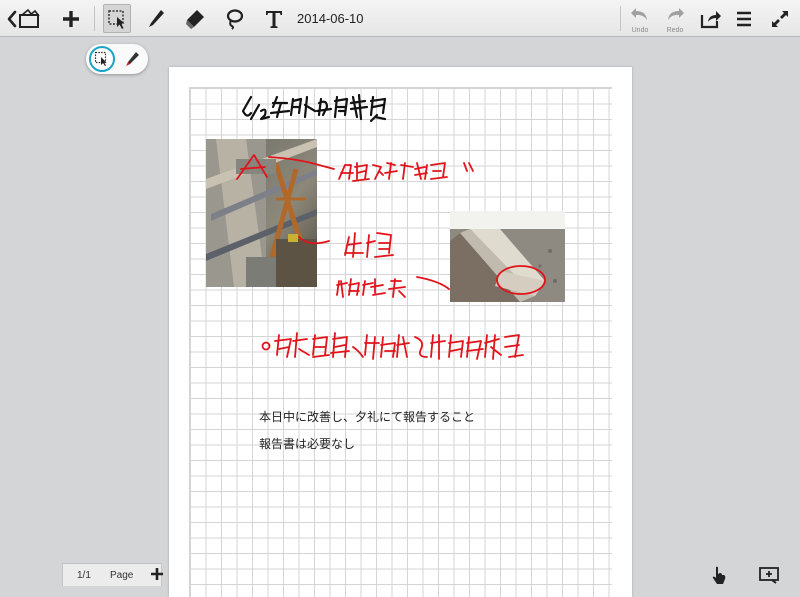 Image resolution: width=800 pixels, height=597 pixels. Describe the element at coordinates (391, 257) in the screenshot. I see `ink-annotations` at that location.